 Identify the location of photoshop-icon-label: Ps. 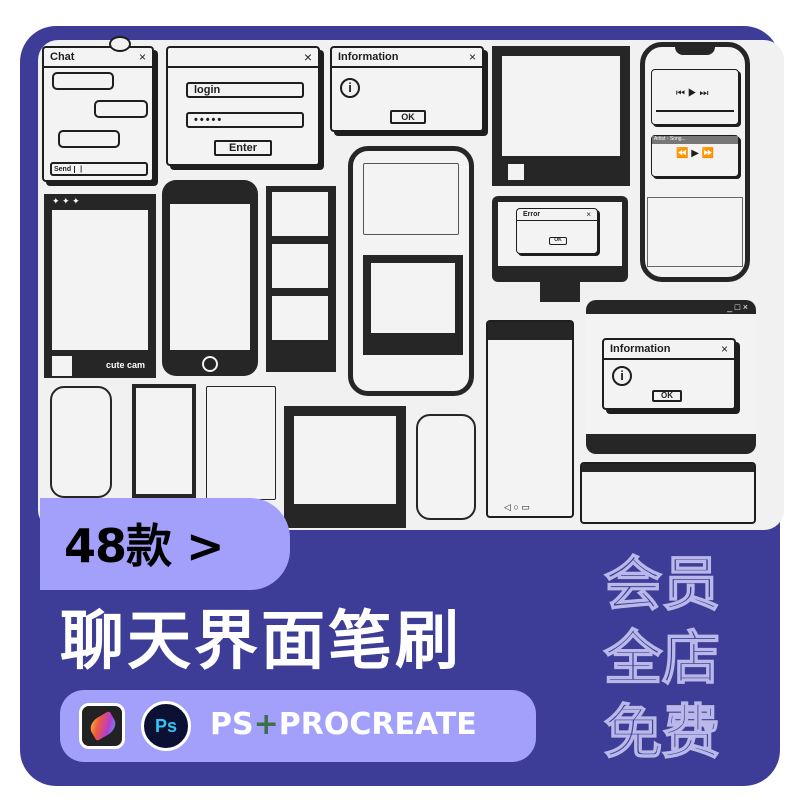
(166, 726).